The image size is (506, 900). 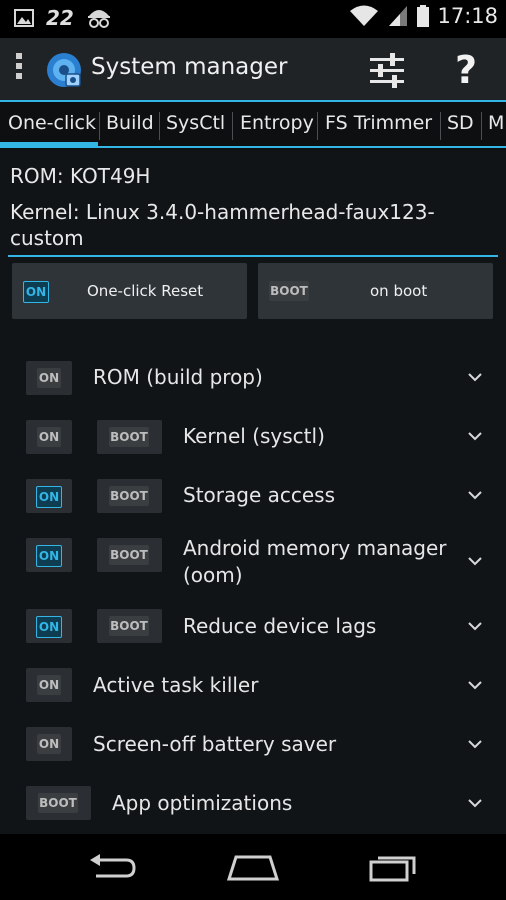 What do you see at coordinates (64, 70) in the screenshot?
I see `system-manager-app-icon` at bounding box center [64, 70].